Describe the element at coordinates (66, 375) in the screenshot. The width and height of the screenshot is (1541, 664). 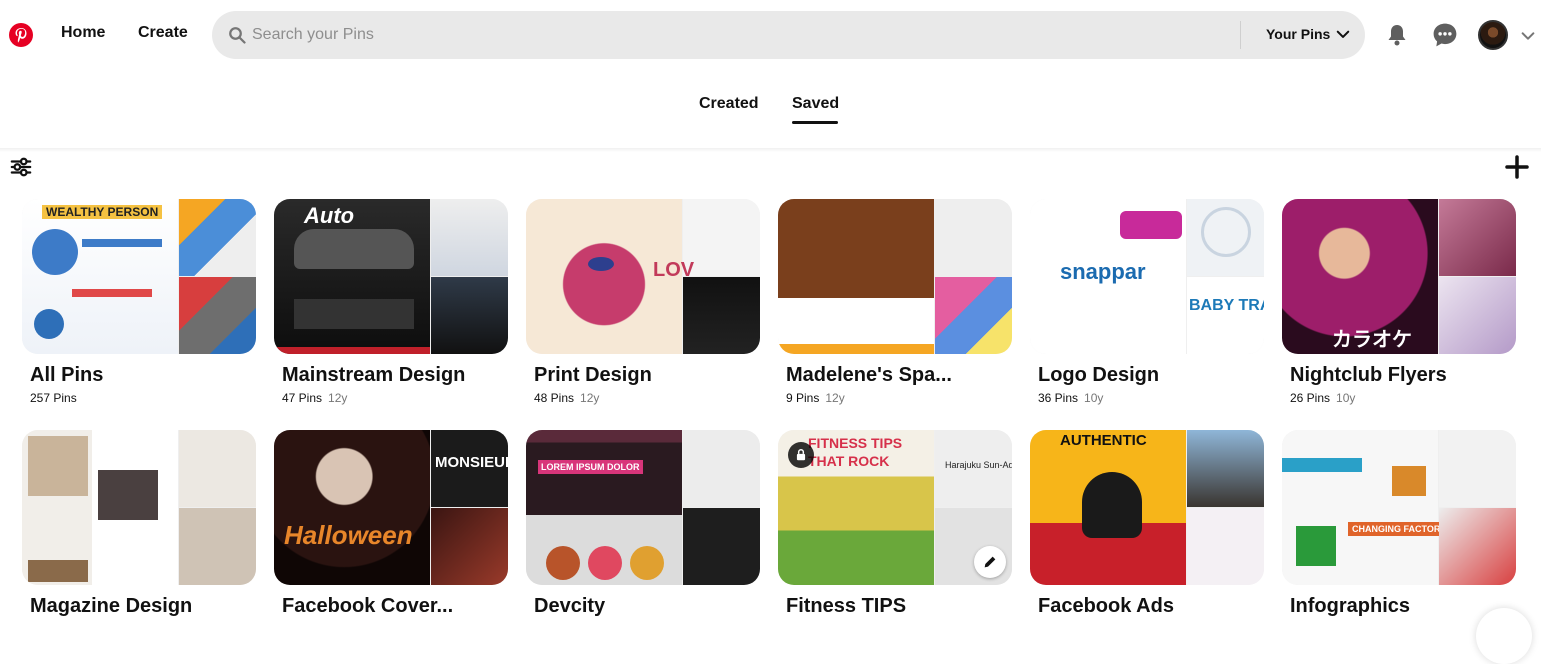
I see `board-title: All Pins` at that location.